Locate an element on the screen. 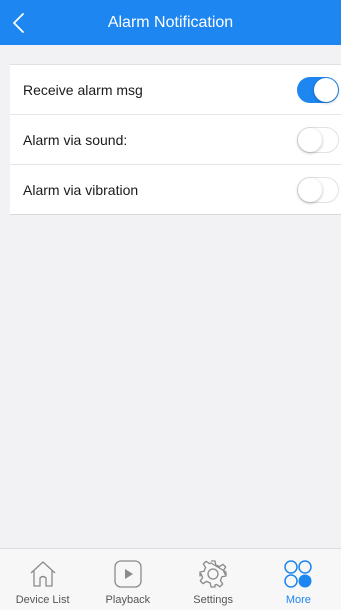 Image resolution: width=341 pixels, height=610 pixels. tab-label: Device List is located at coordinates (42, 600).